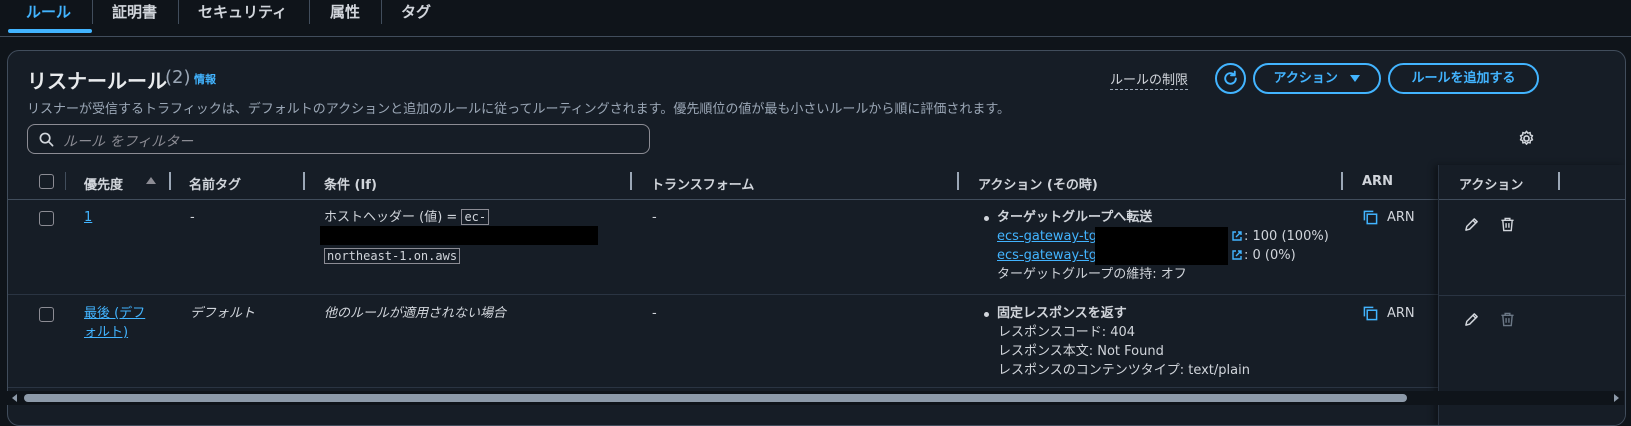 This screenshot has height=426, width=1631. Describe the element at coordinates (242, 14) in the screenshot. I see `tab-security: セキュリティ` at that location.